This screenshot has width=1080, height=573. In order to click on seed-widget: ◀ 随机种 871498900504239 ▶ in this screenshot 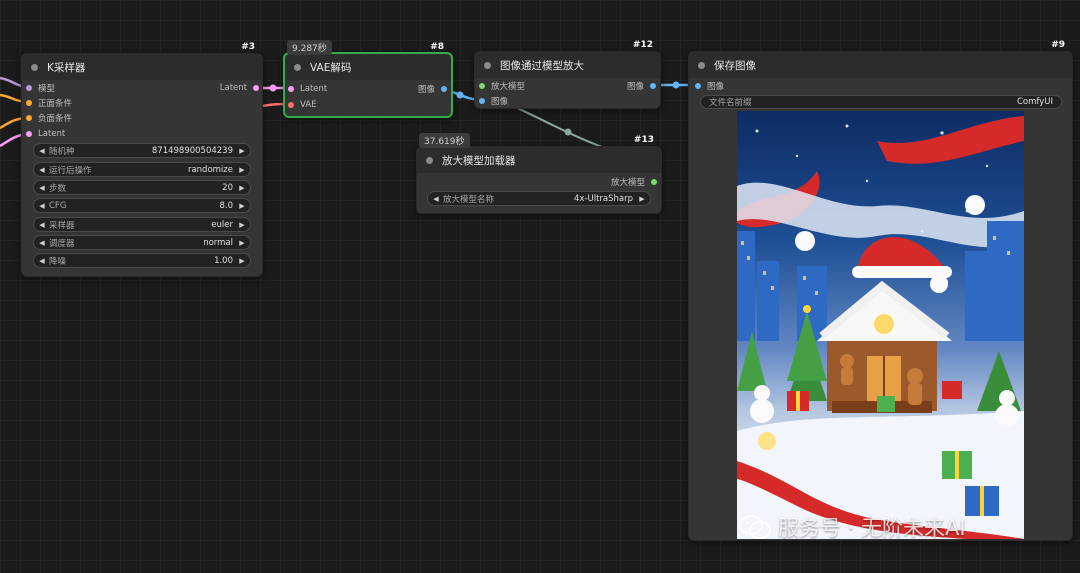, I will do `click(142, 150)`.